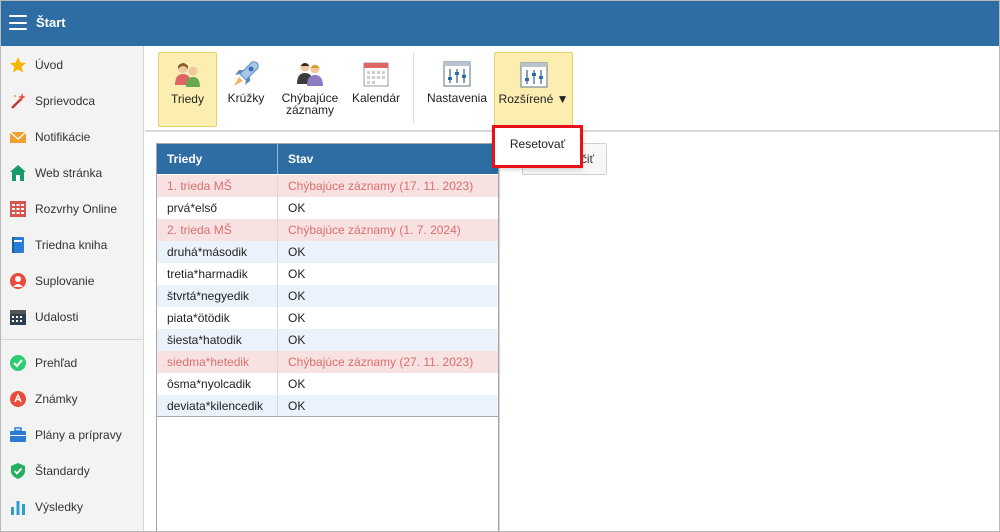  I want to click on sidebar-item-znamky: Známky, so click(72, 399).